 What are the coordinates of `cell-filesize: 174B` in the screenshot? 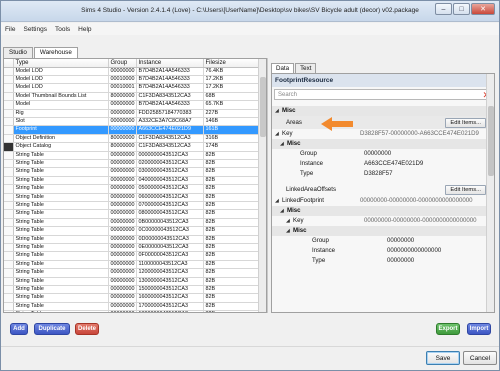 It's located at (232, 147).